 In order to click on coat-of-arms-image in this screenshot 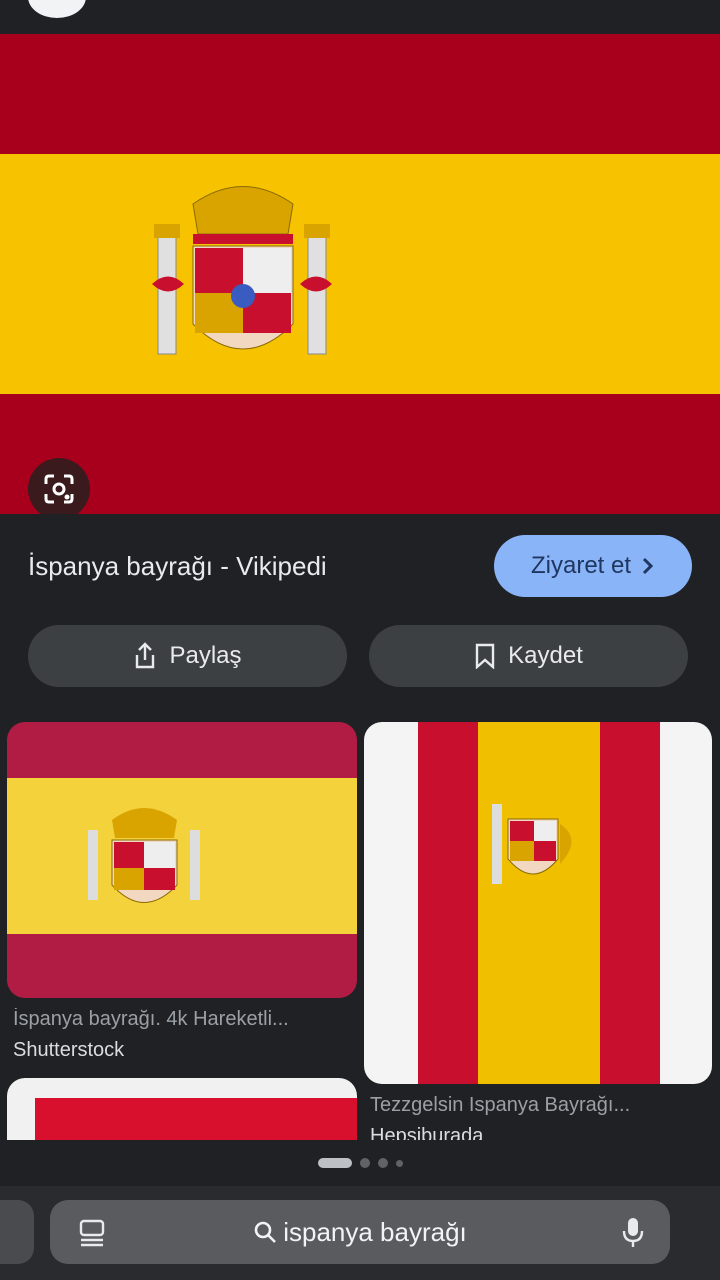, I will do `click(242, 270)`.